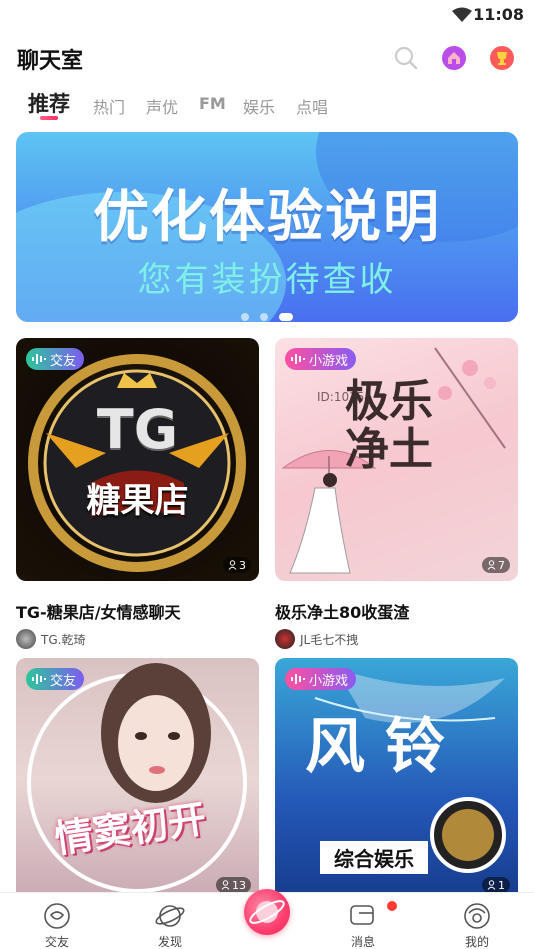 The height and width of the screenshot is (949, 534). I want to click on tab-song-request: 点唱, so click(312, 106).